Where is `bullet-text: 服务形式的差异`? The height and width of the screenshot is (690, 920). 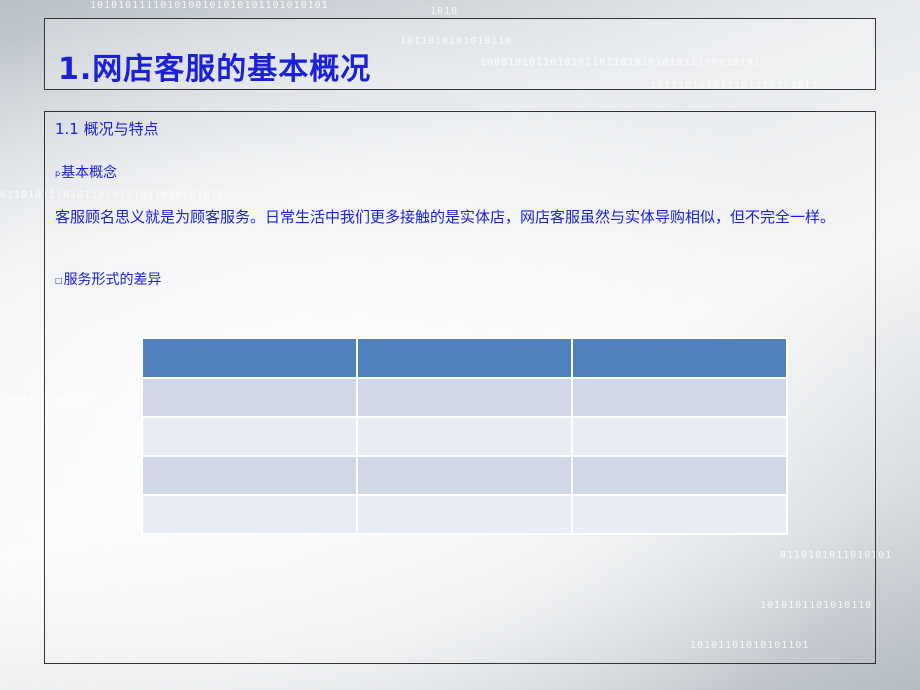 bullet-text: 服务形式的差异 is located at coordinates (112, 280).